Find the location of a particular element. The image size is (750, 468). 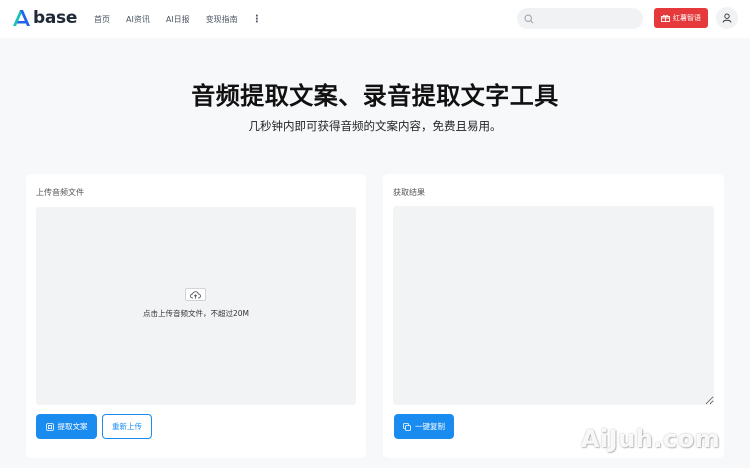

more-vertical-icon: ⋮ is located at coordinates (257, 19).